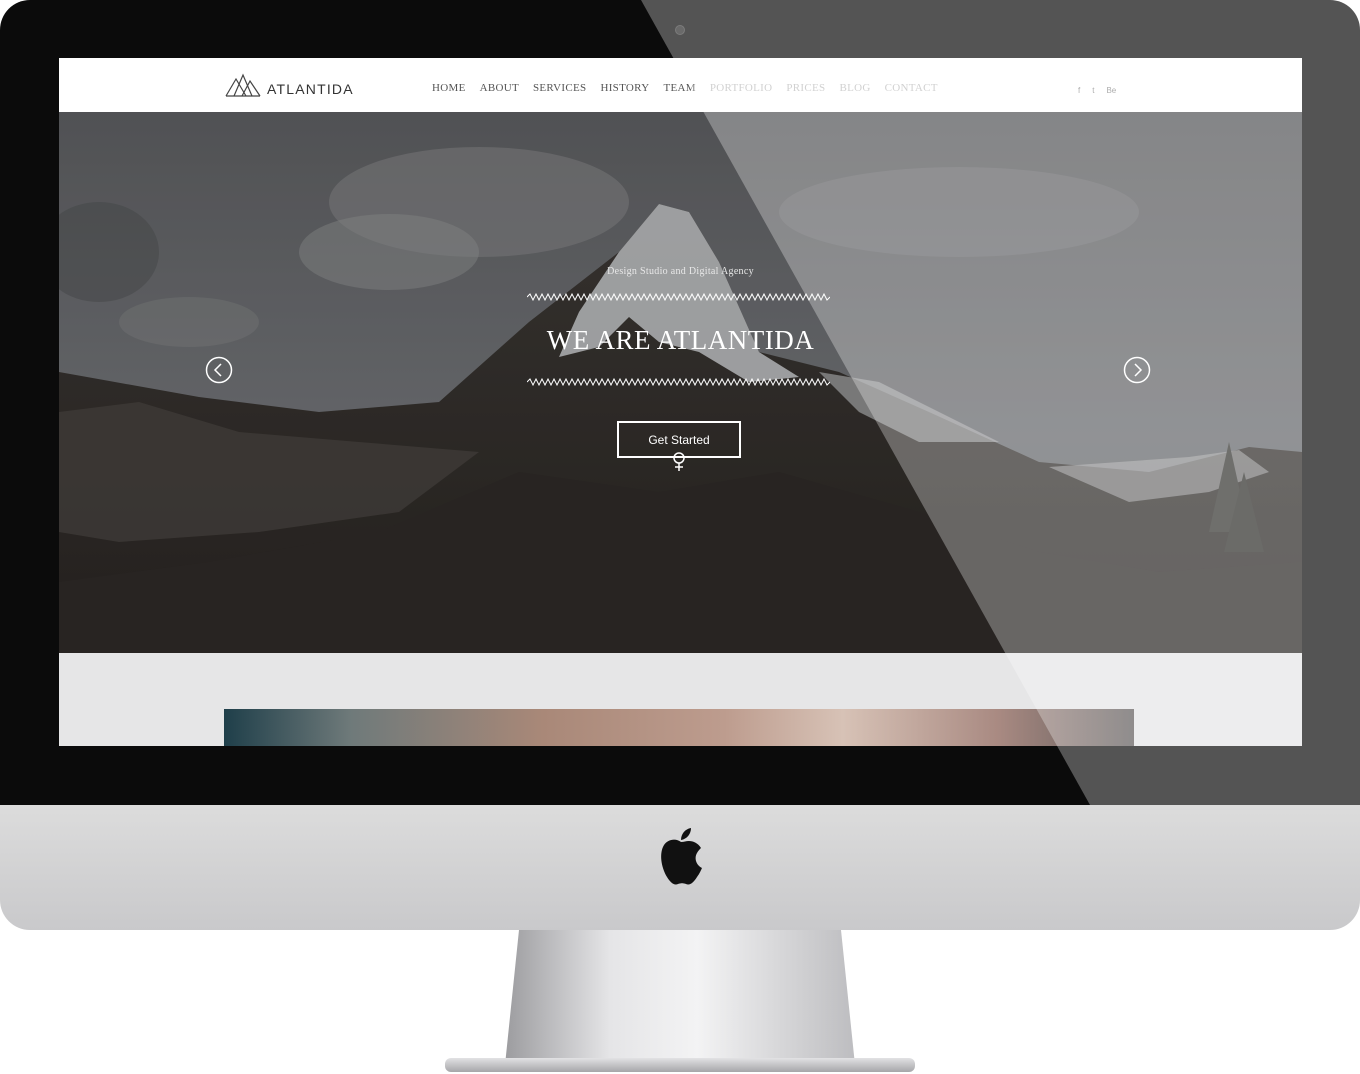 The image size is (1360, 1074). What do you see at coordinates (310, 89) in the screenshot?
I see `site-logo-text: ATLANTIDA` at bounding box center [310, 89].